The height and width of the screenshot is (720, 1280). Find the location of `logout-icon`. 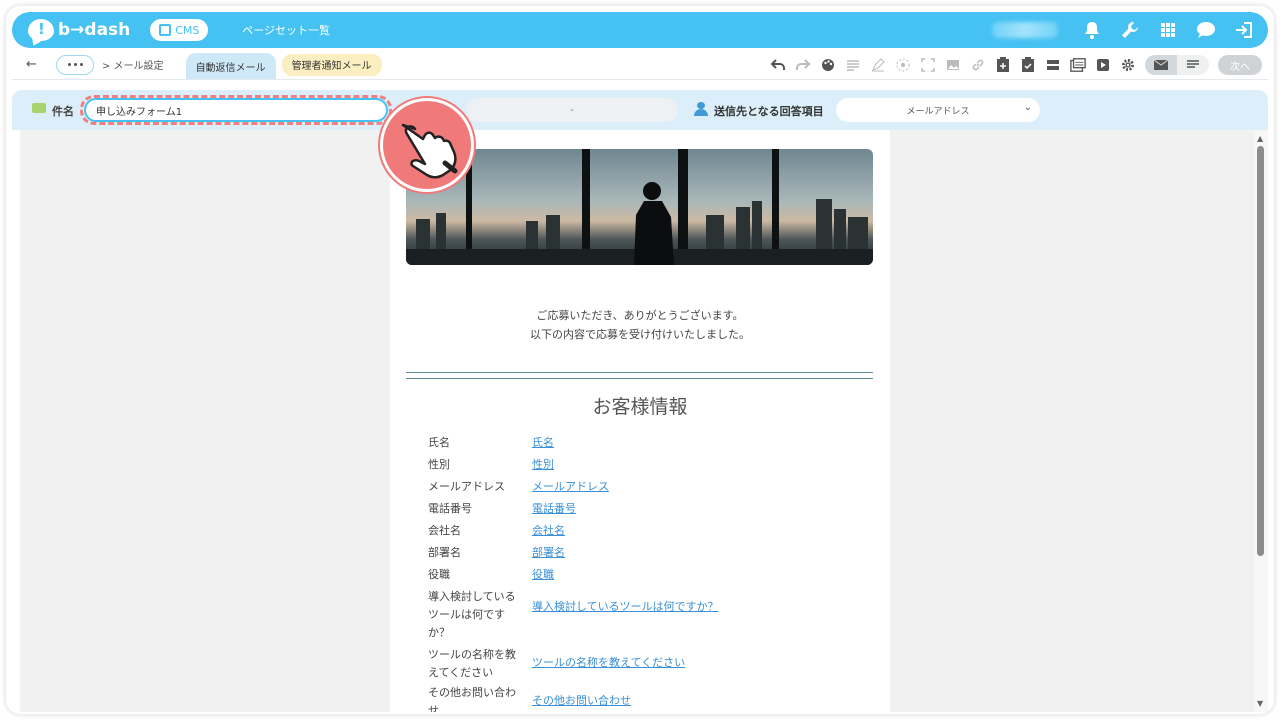

logout-icon is located at coordinates (1244, 30).